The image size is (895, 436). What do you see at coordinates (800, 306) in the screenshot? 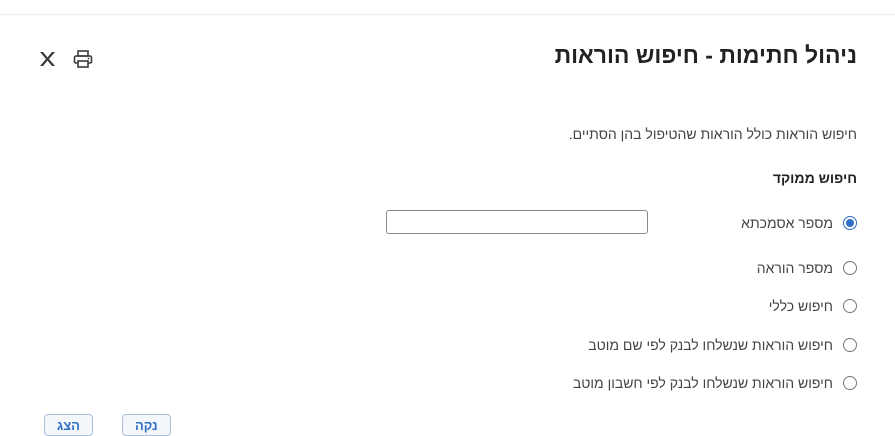
I see `option-label: חיפוש כללי` at bounding box center [800, 306].